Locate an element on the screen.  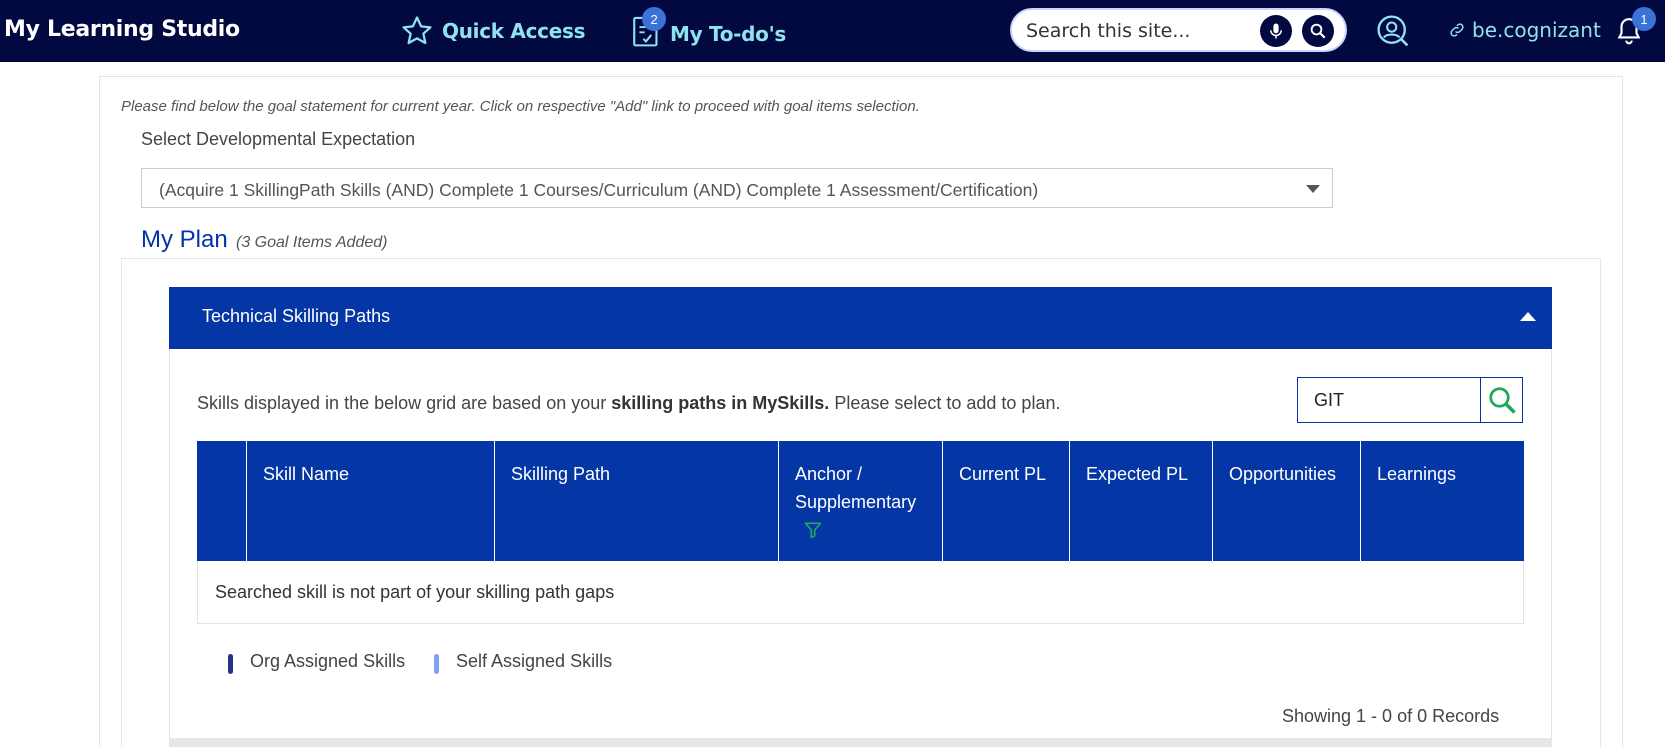
site-search-button is located at coordinates (1318, 31).